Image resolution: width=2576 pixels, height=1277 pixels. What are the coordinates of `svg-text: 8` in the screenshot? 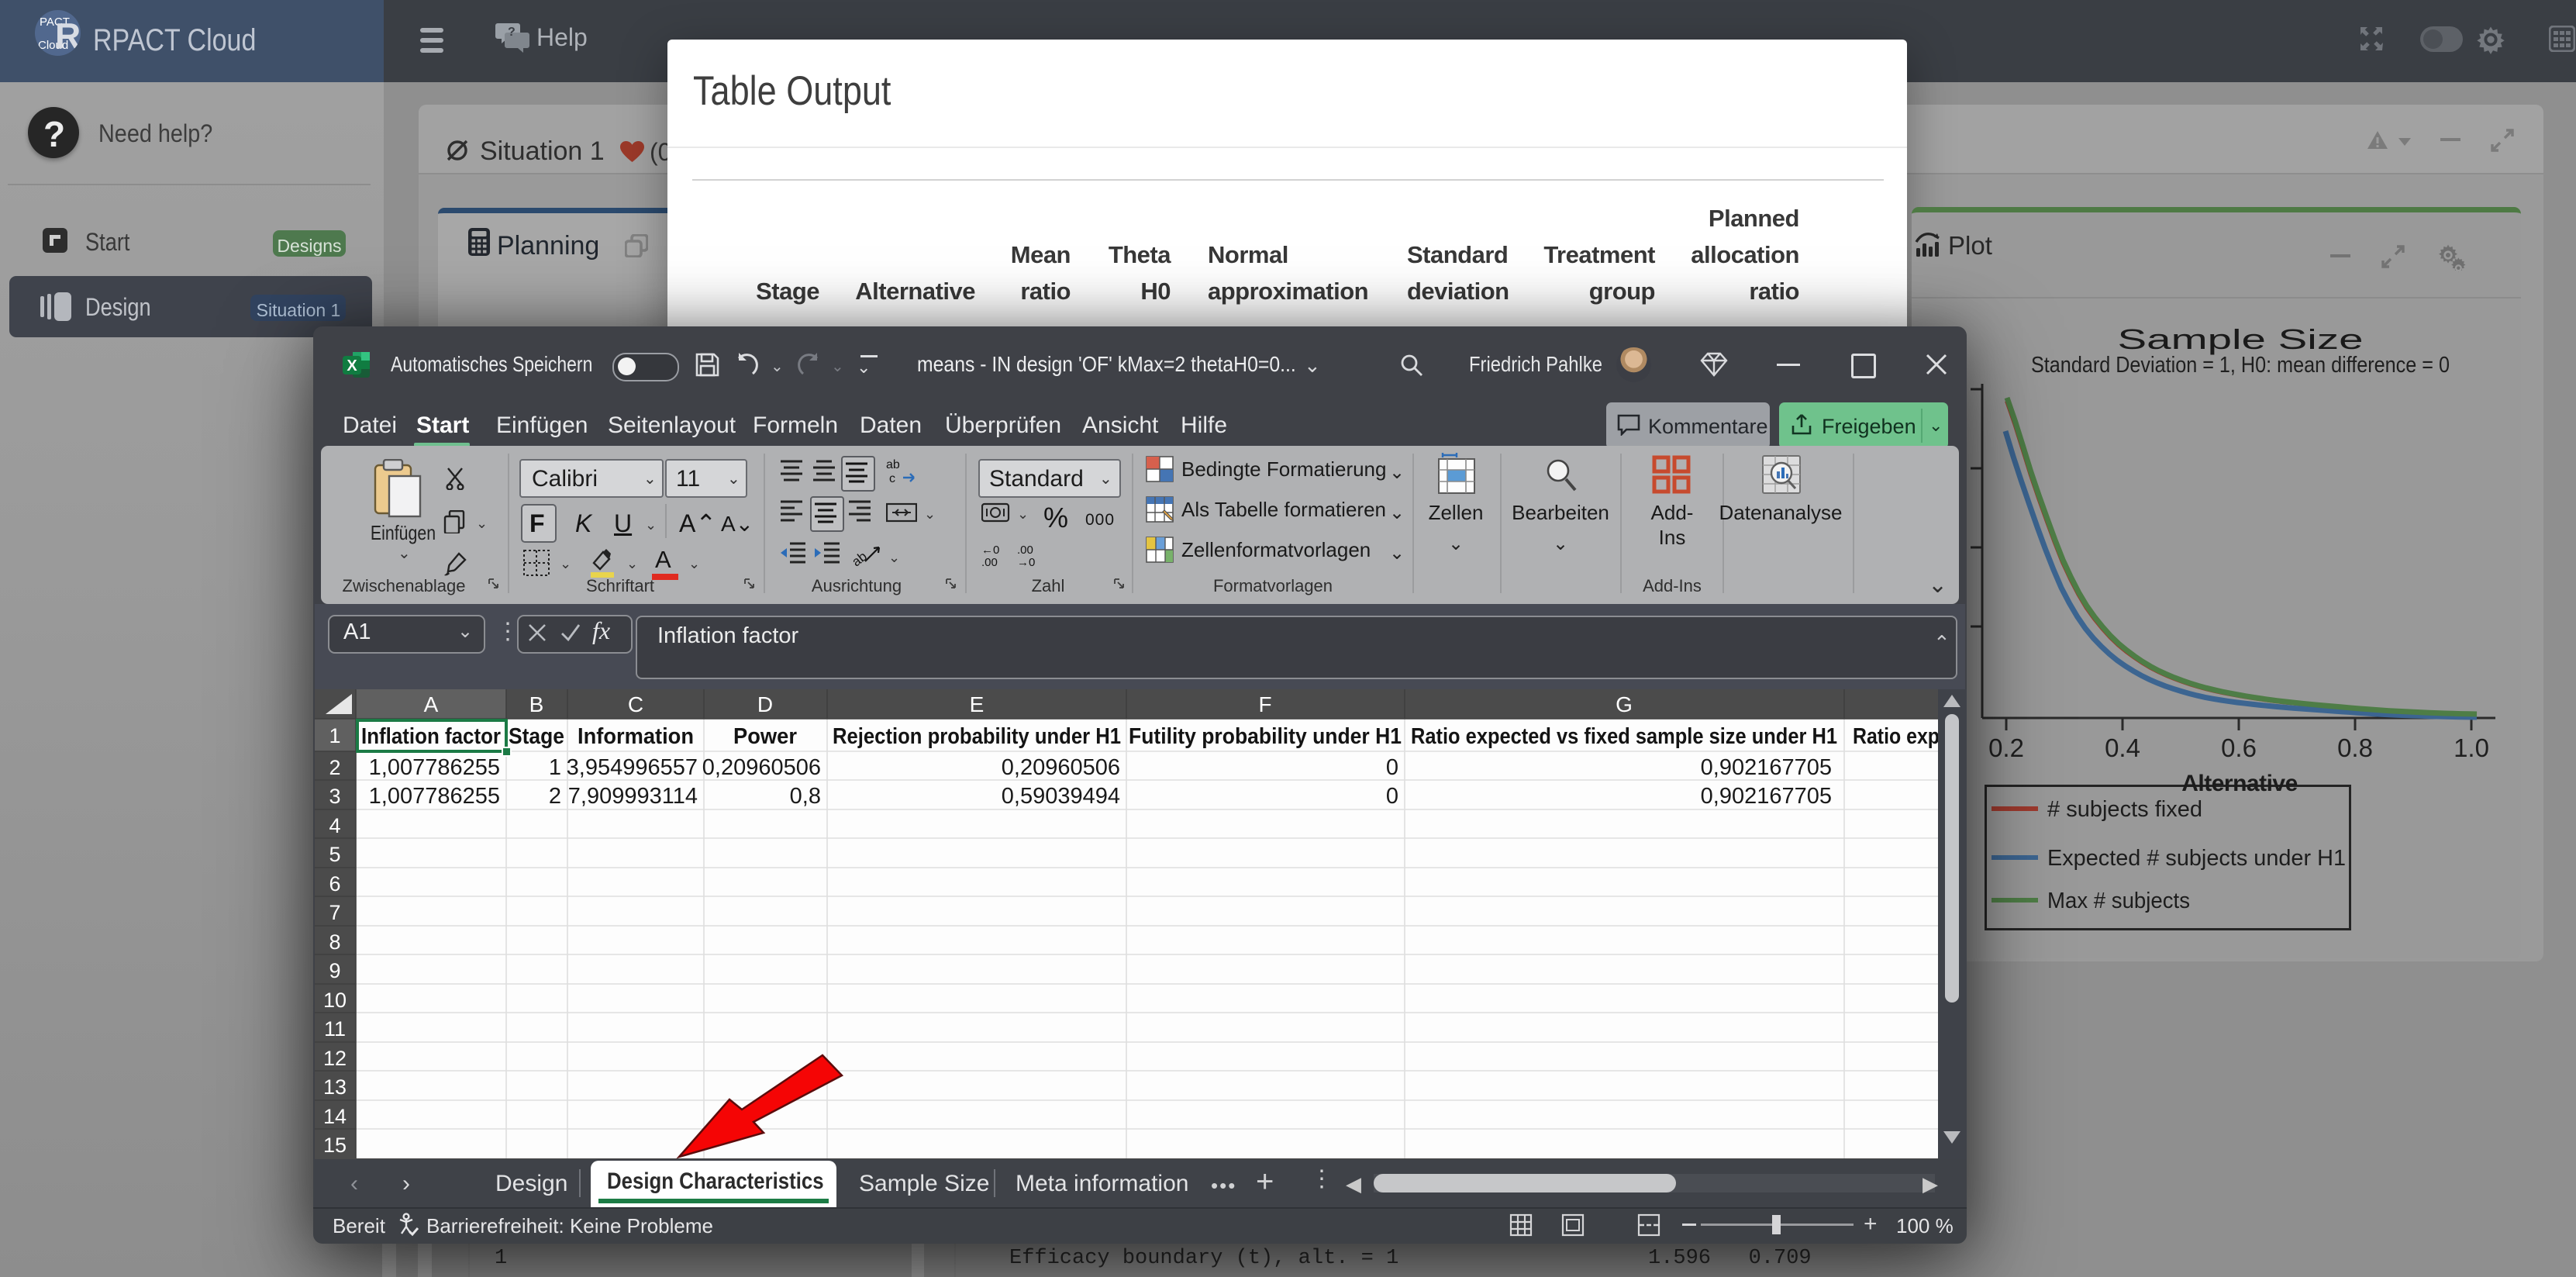 It's located at (334, 942).